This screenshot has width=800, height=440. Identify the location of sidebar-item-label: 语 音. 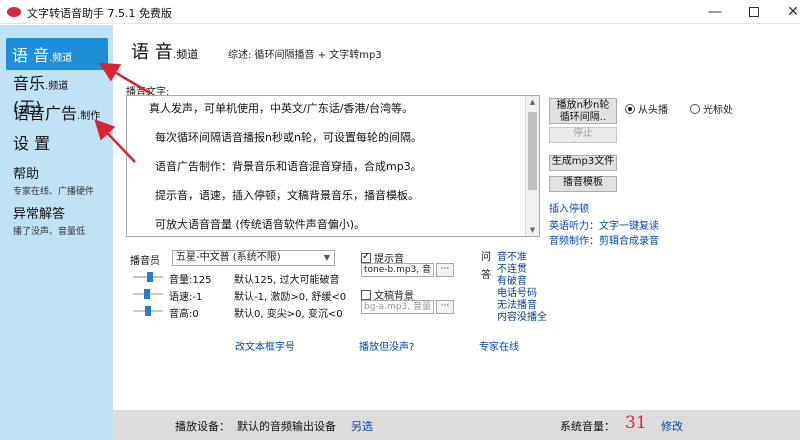
(31, 55).